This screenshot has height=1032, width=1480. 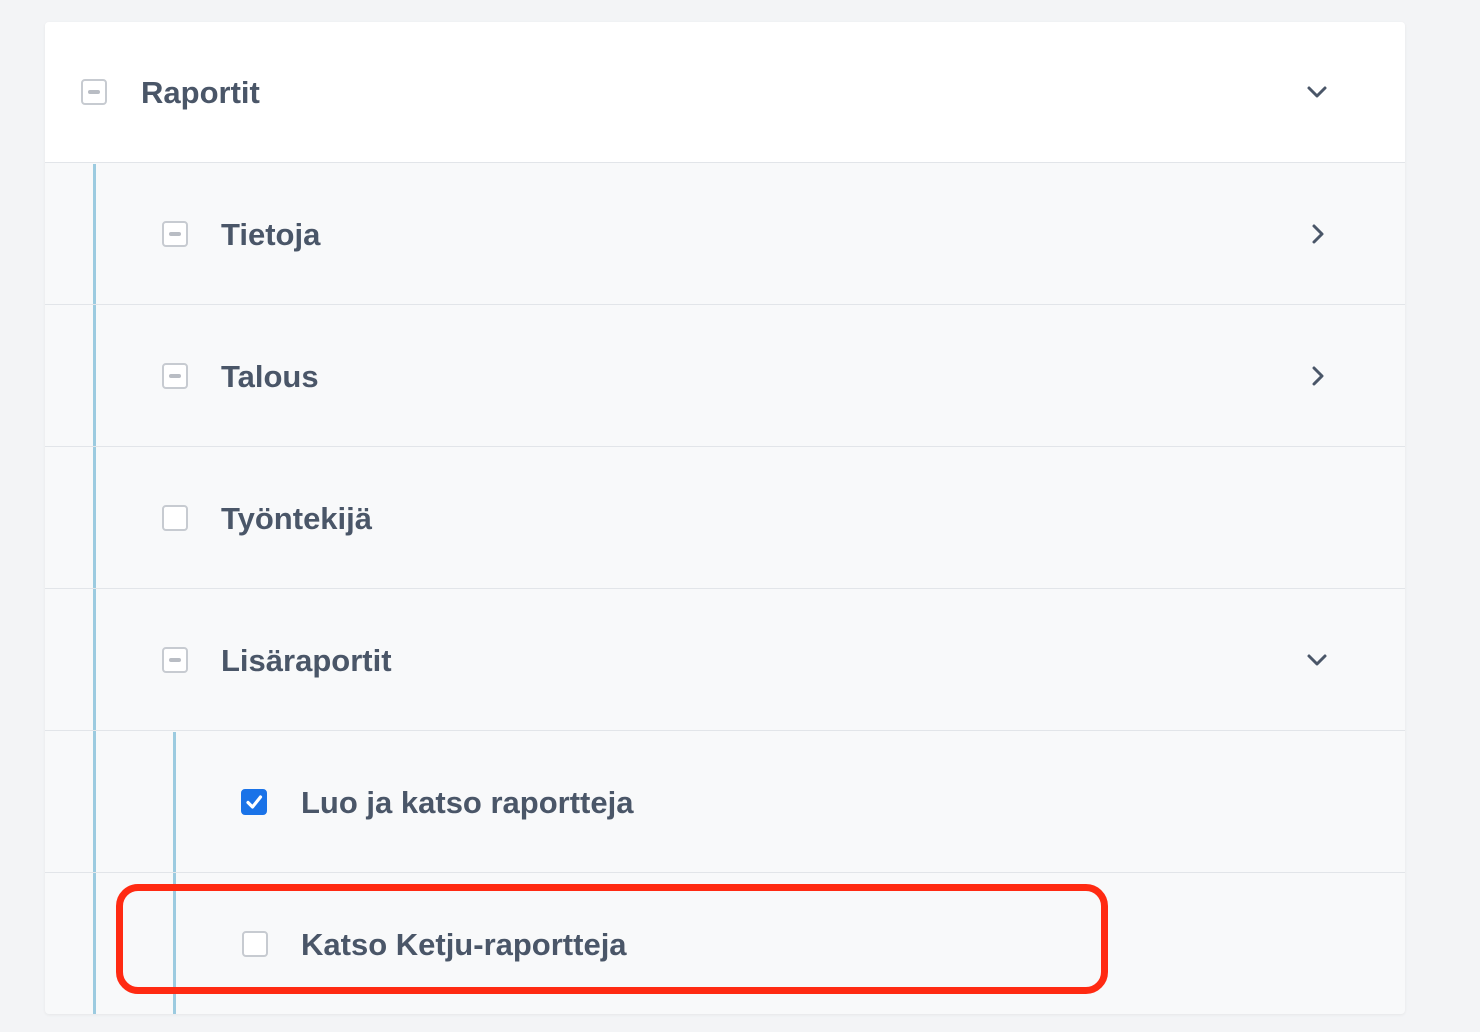 I want to click on tree-row-raportit: Raportit, so click(x=725, y=92).